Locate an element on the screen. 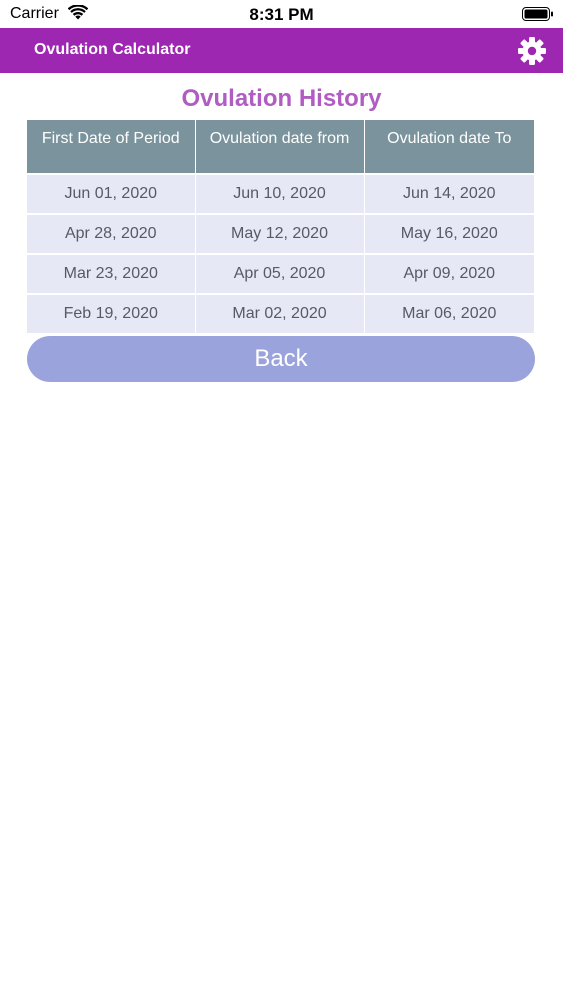 Image resolution: width=563 pixels, height=1000 pixels. gear-icon is located at coordinates (532, 51).